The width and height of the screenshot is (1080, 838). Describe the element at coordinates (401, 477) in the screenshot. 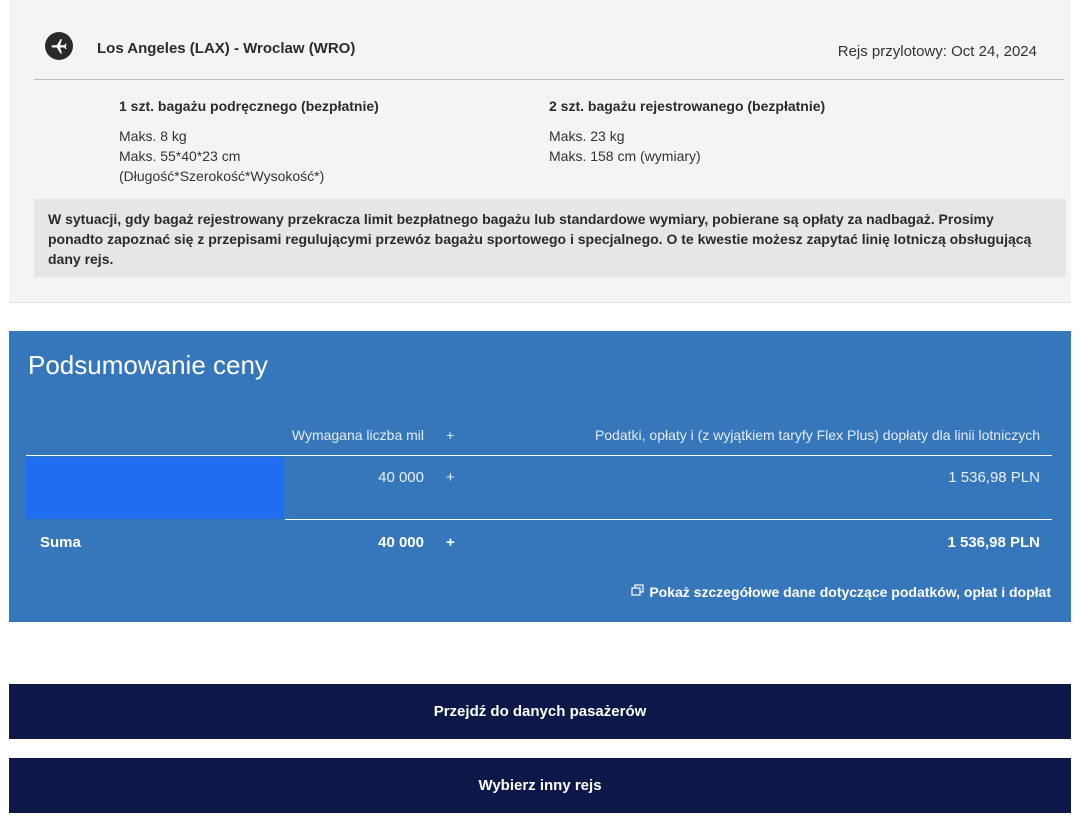

I see `row-miles: 40 000` at that location.